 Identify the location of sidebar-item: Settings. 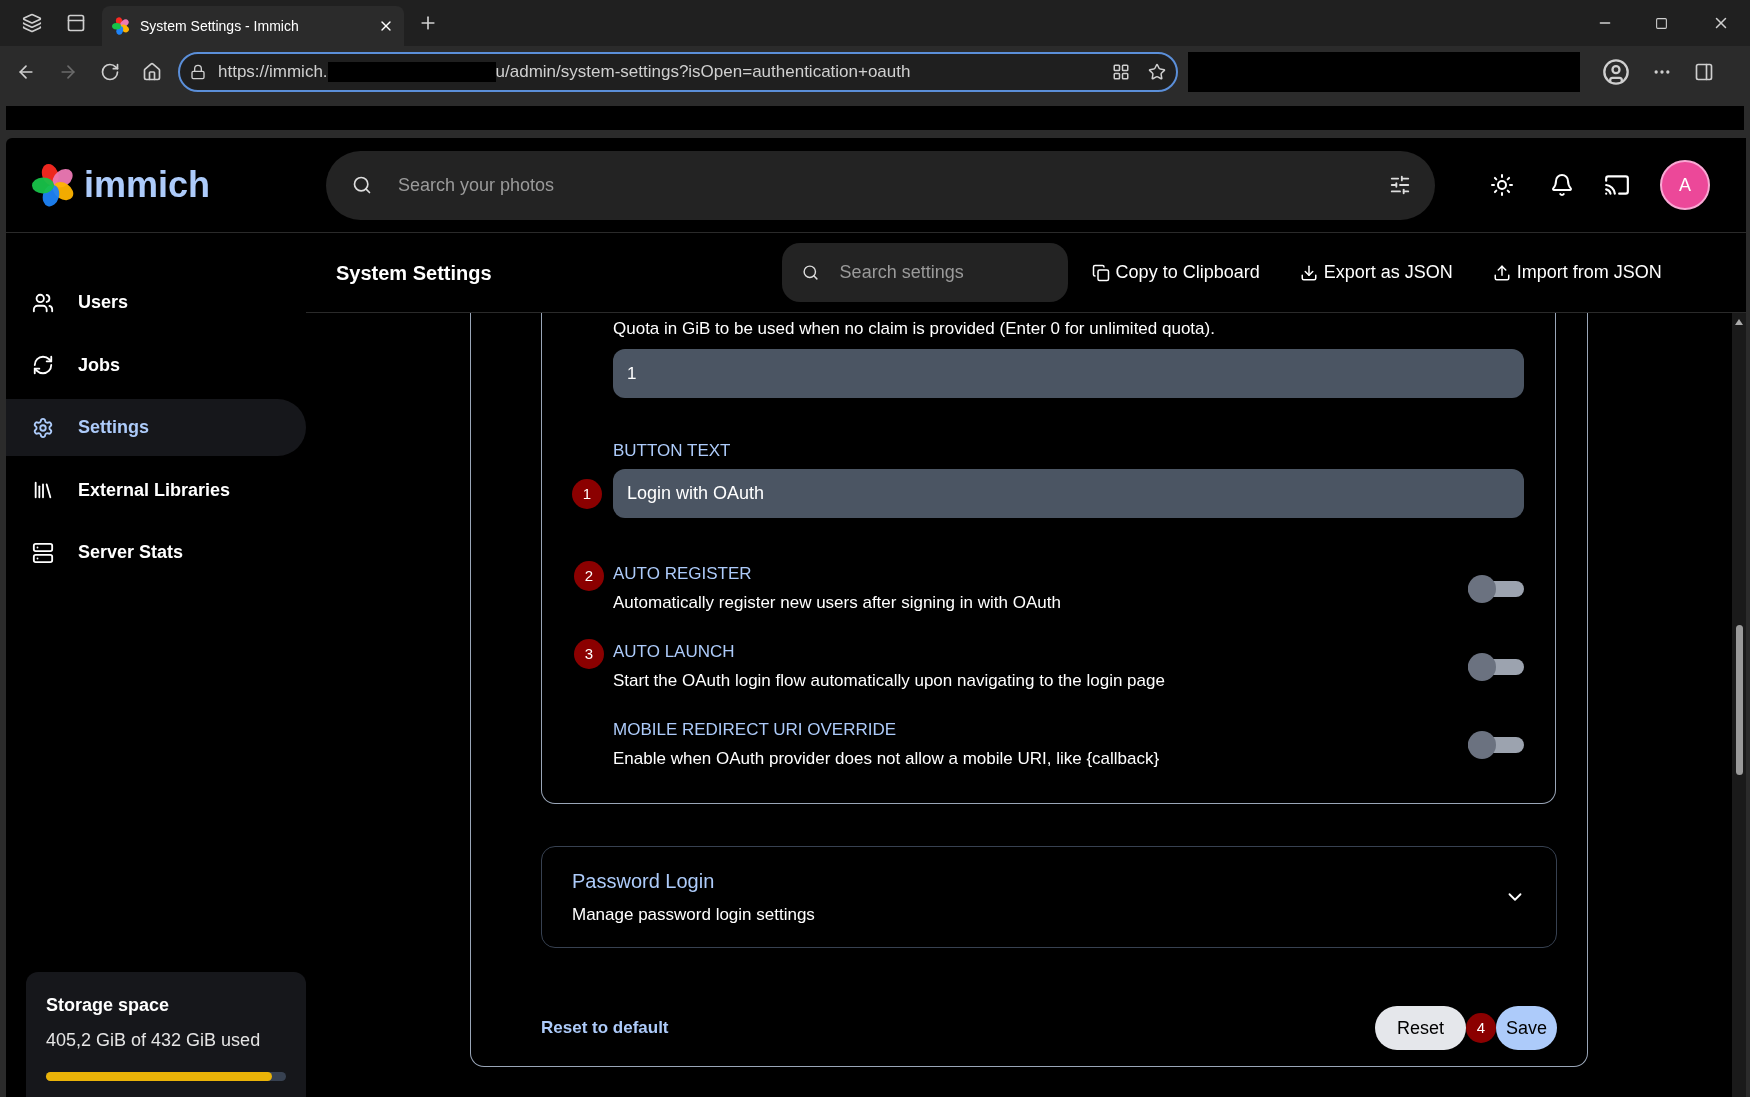
(156, 427).